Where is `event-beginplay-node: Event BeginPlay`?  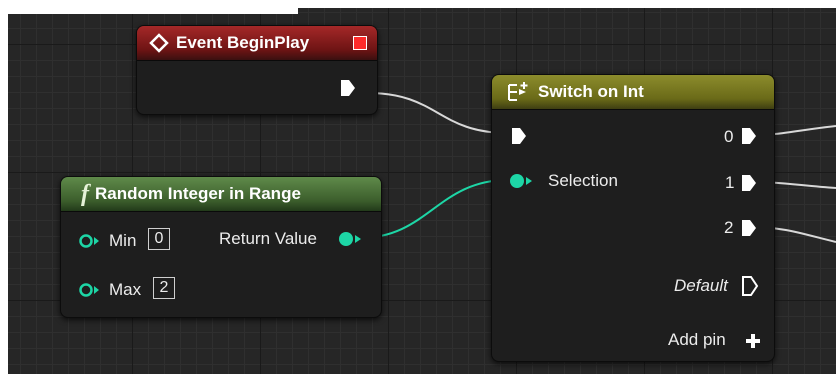 event-beginplay-node: Event BeginPlay is located at coordinates (257, 70).